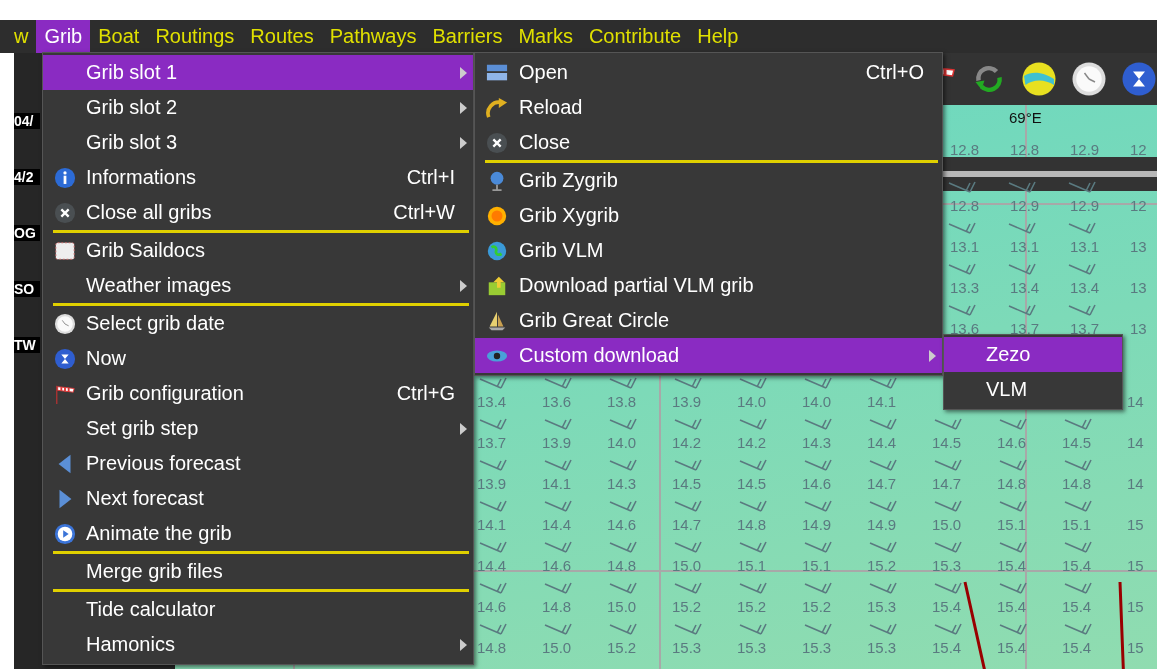  I want to click on menu-item: Custom download, so click(708, 355).